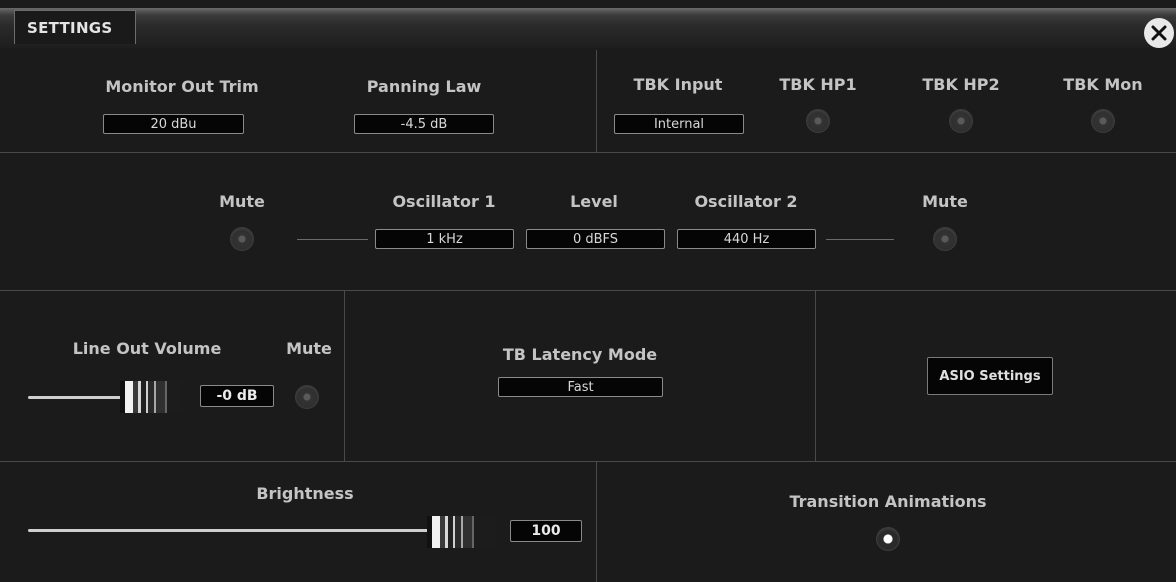 The height and width of the screenshot is (582, 1176). What do you see at coordinates (75, 27) in the screenshot?
I see `window-title: SETTINGS` at bounding box center [75, 27].